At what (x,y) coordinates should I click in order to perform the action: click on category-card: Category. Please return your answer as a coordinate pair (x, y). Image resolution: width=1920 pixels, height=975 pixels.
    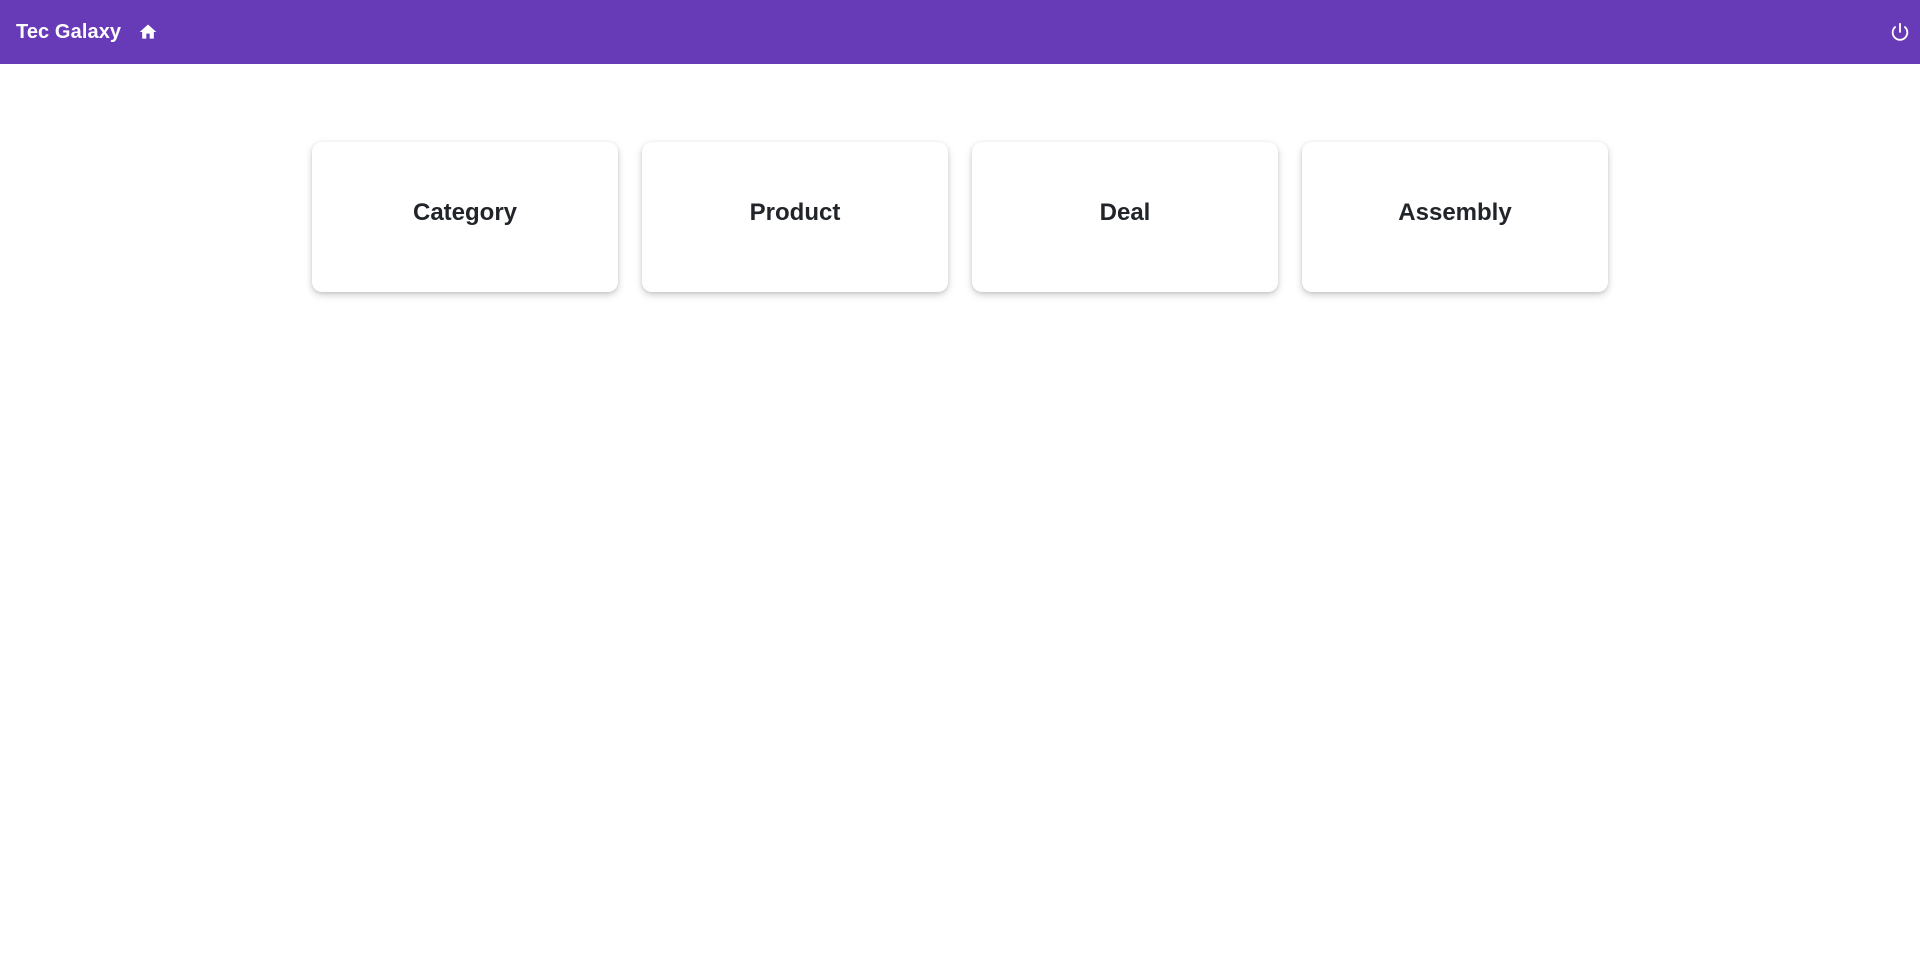
    Looking at the image, I should click on (465, 217).